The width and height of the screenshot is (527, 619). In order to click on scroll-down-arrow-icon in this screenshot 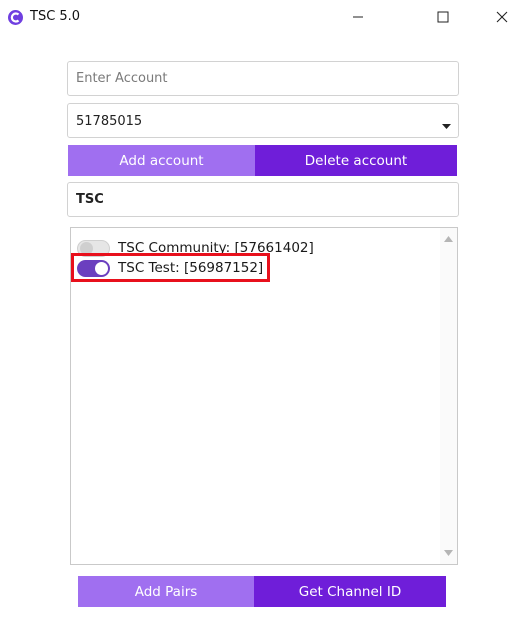, I will do `click(448, 553)`.